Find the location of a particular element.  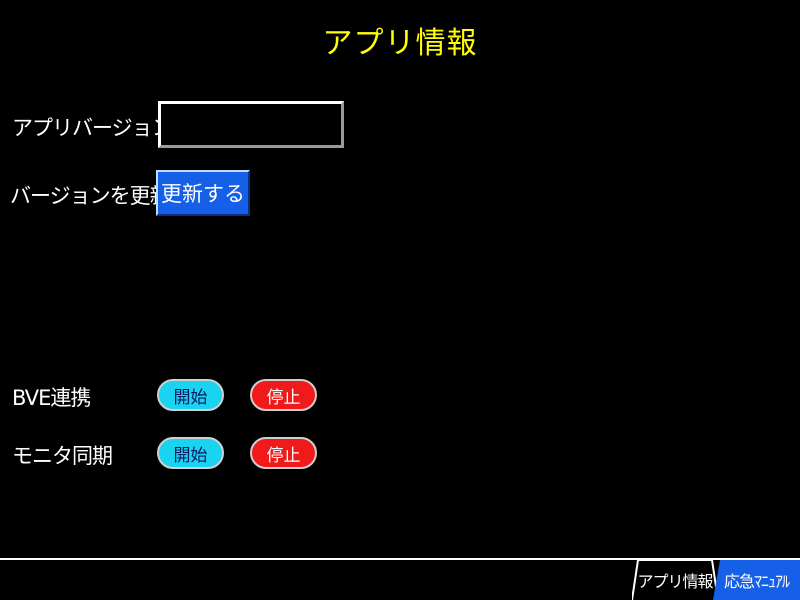

bottom-divider is located at coordinates (400, 559).